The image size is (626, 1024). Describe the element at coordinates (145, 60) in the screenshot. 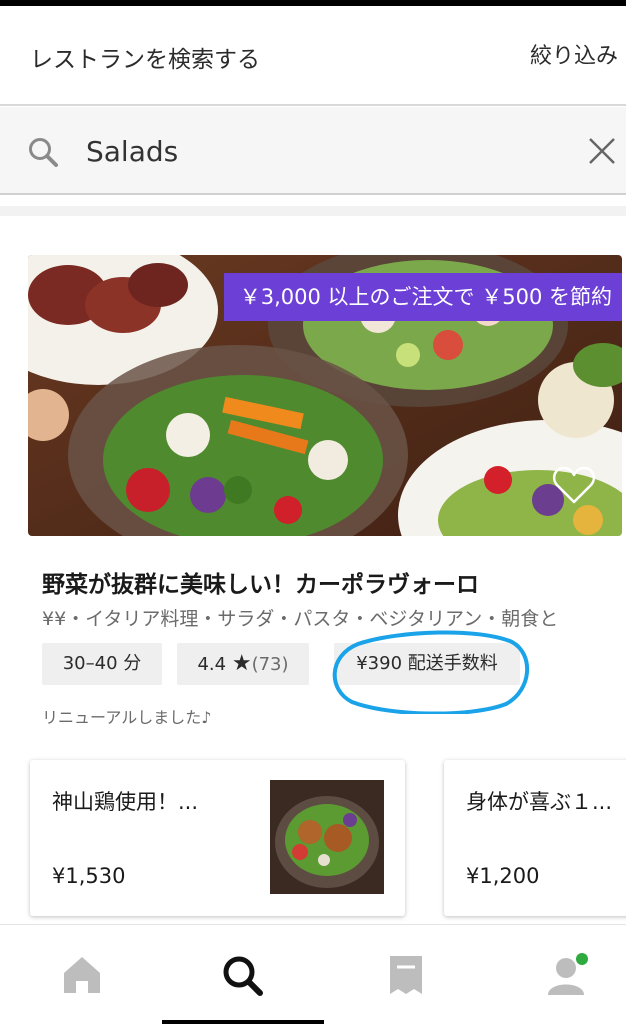

I see `page-title: レストランを検索する` at that location.